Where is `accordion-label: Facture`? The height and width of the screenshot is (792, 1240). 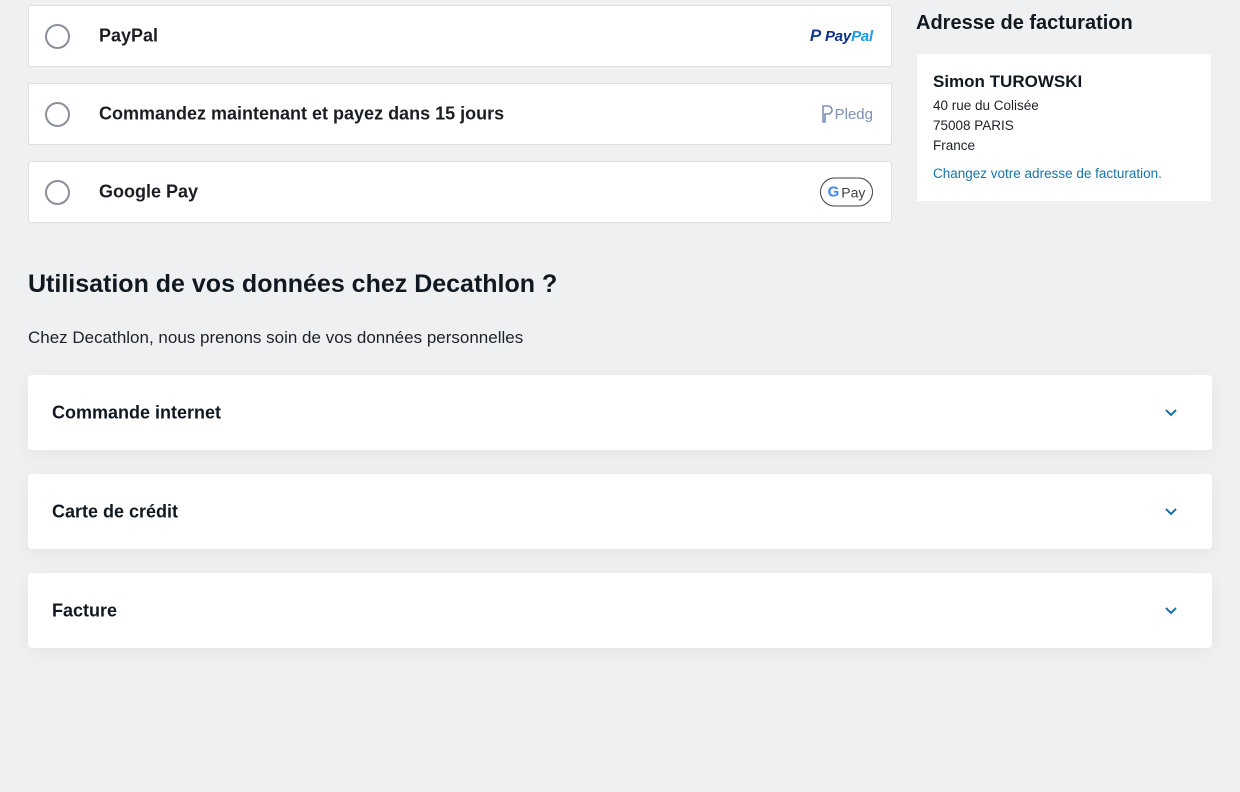
accordion-label: Facture is located at coordinates (85, 610).